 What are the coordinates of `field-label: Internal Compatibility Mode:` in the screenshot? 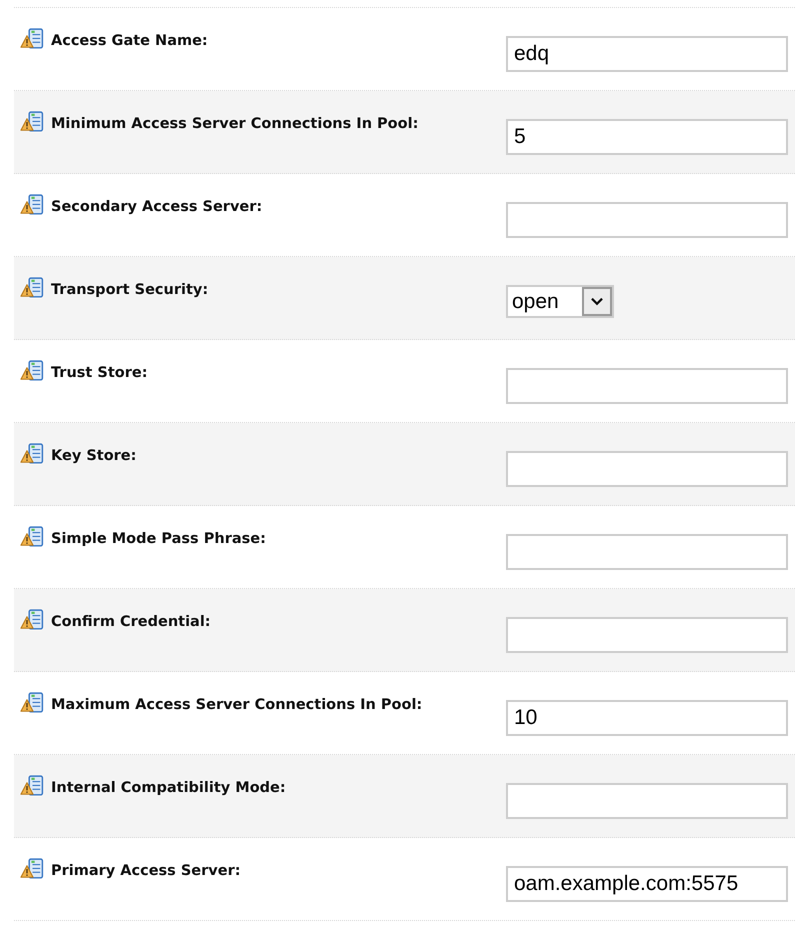 It's located at (150, 788).